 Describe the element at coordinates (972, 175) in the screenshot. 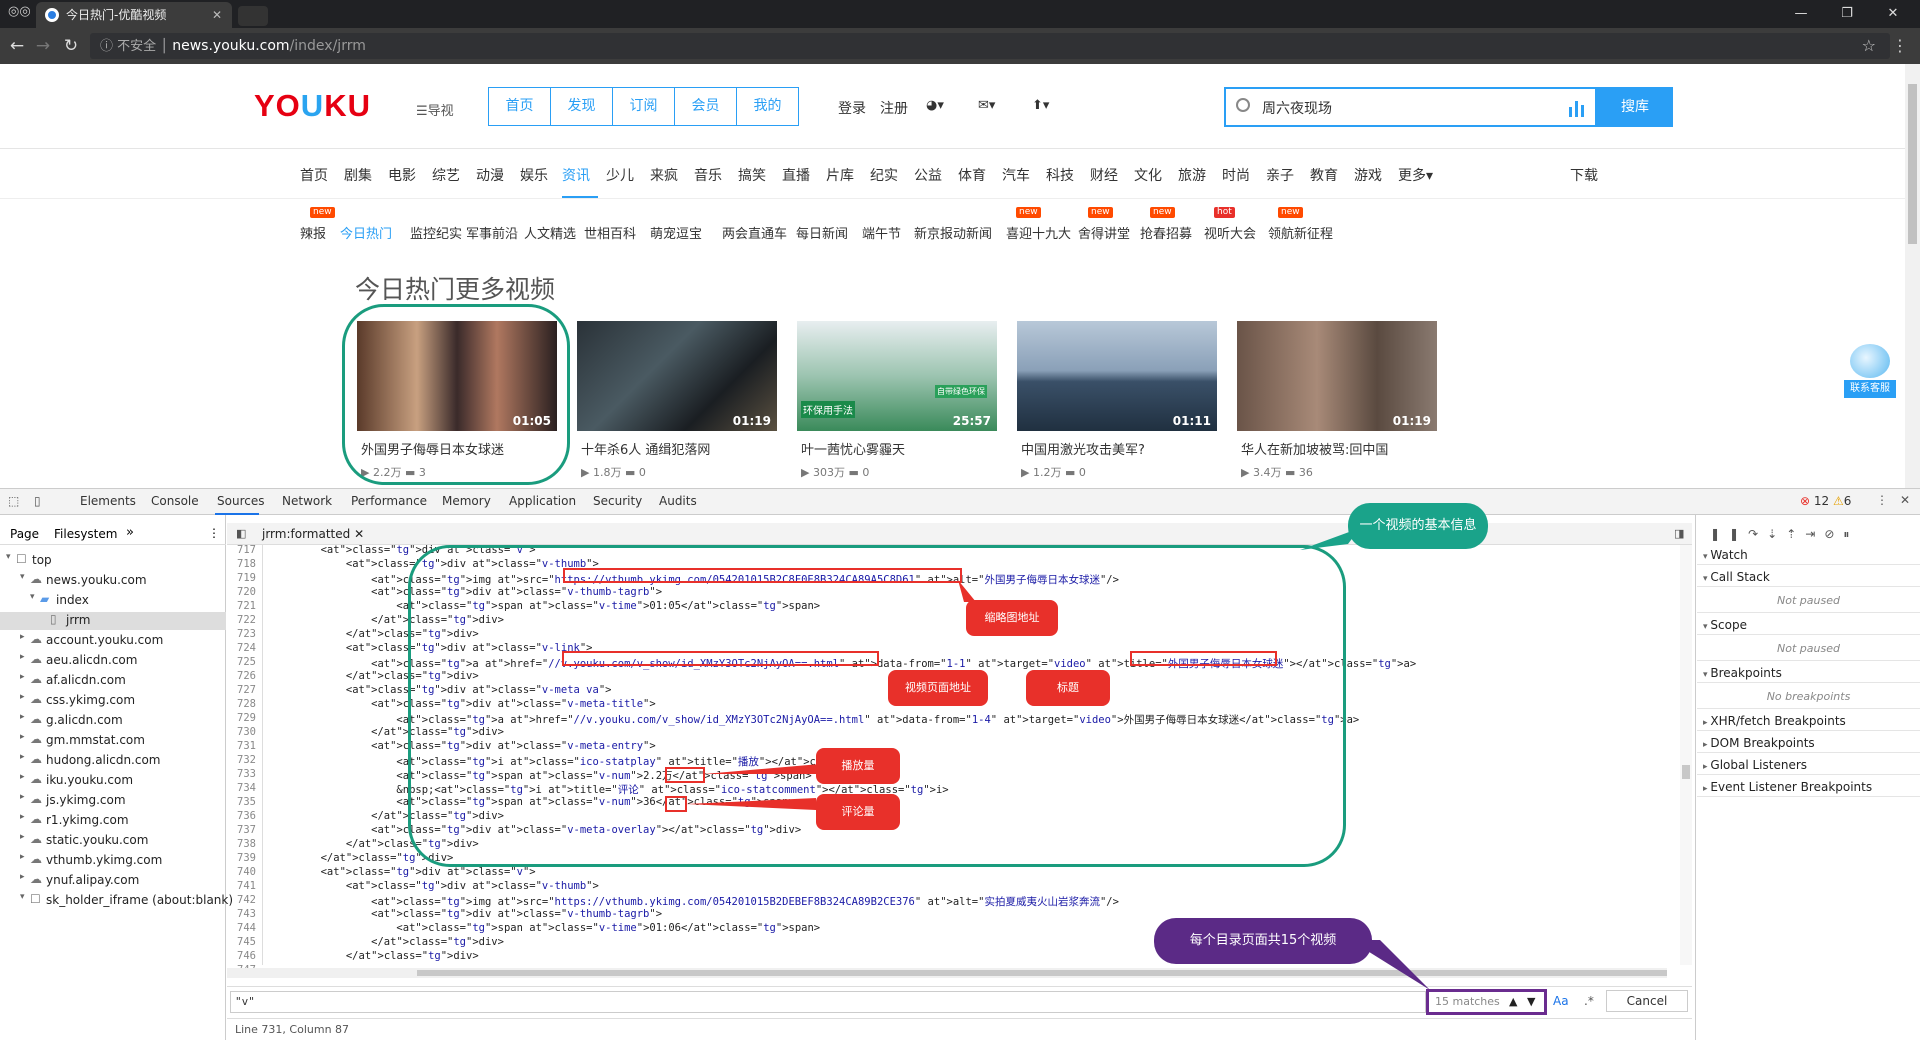

I see `category-15: 体育` at that location.